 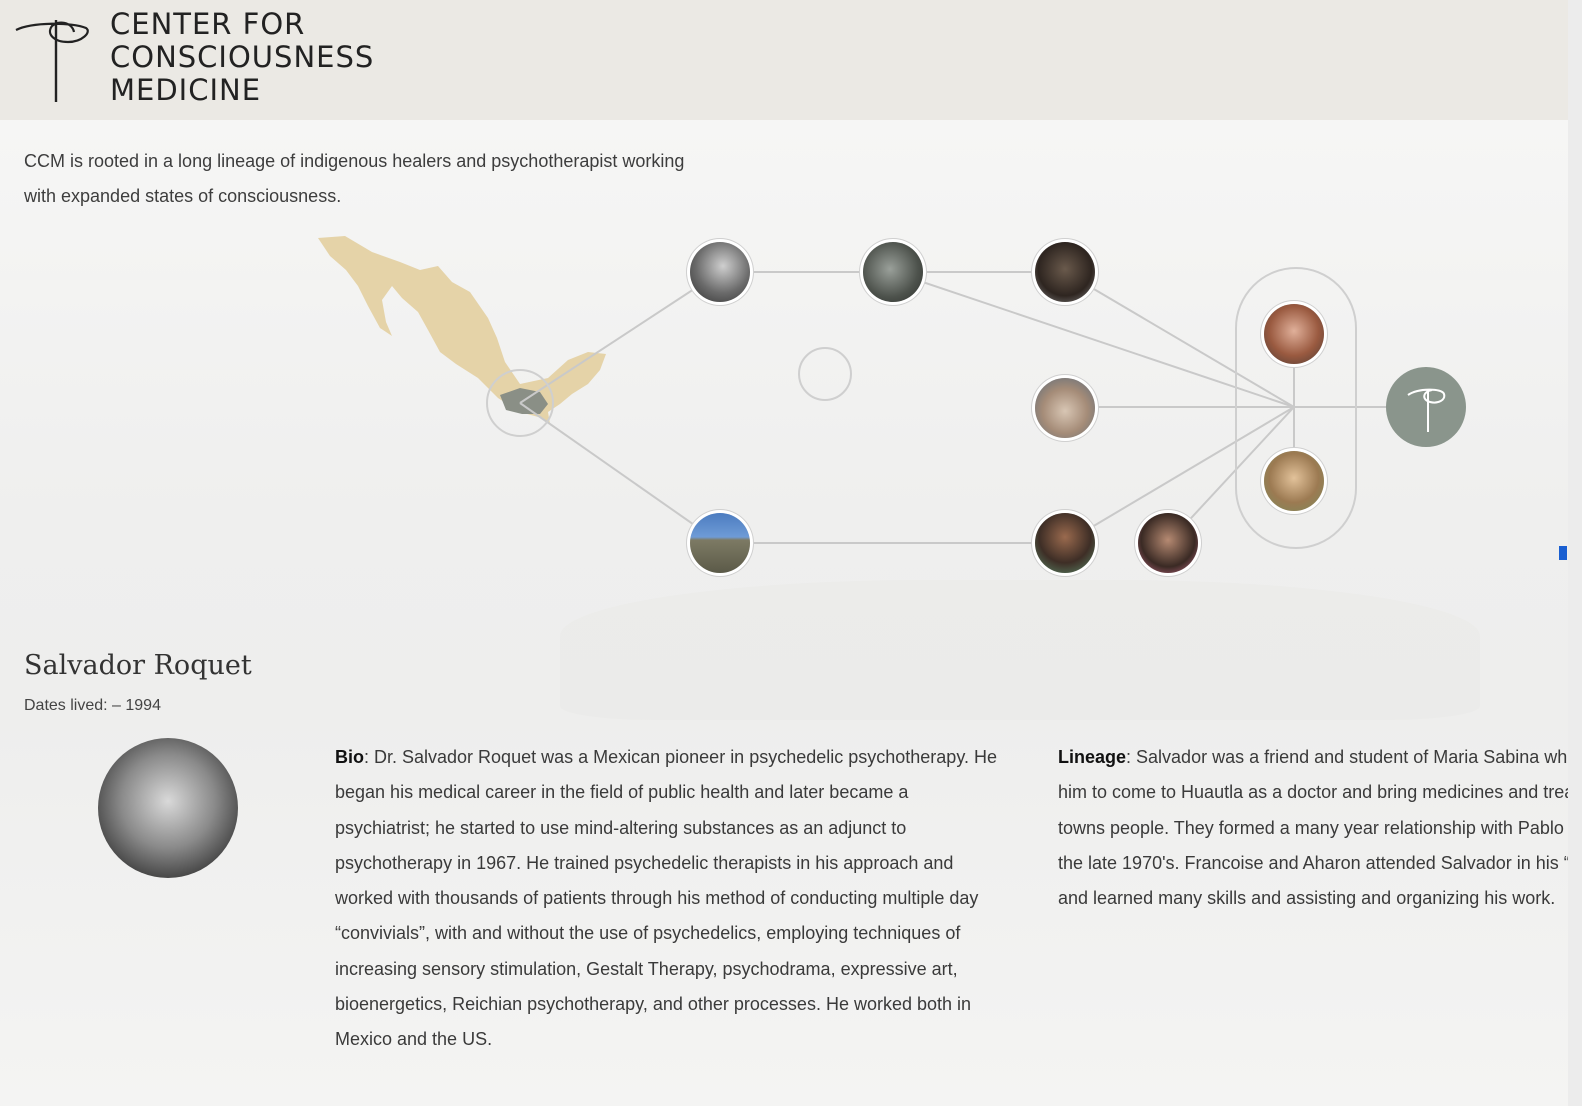 What do you see at coordinates (1092, 757) in the screenshot?
I see `lineage-label: Lineage` at bounding box center [1092, 757].